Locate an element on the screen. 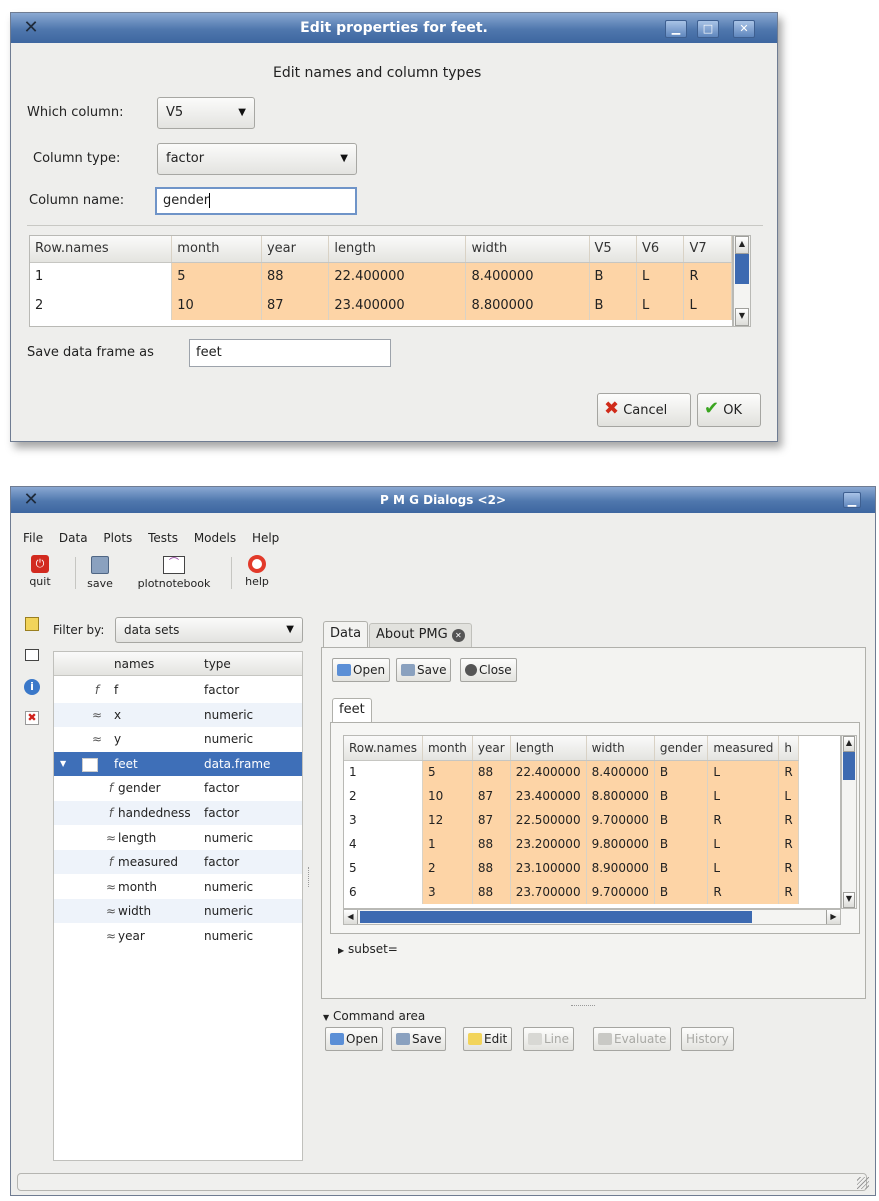 This screenshot has height=1201, width=879. table-cell: 9.800000 is located at coordinates (620, 844).